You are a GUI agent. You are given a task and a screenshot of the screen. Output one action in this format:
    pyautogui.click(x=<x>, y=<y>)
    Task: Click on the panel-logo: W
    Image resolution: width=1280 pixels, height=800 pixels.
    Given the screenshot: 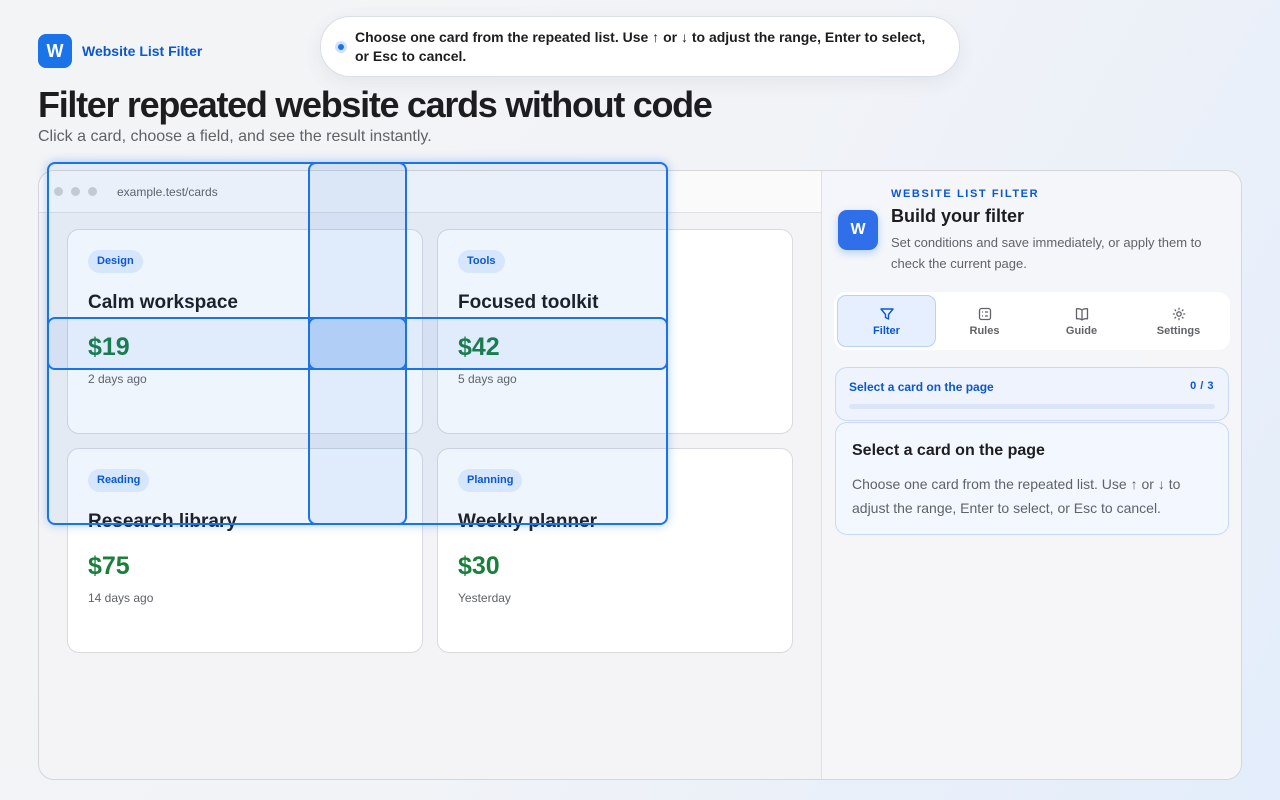 What is the action you would take?
    pyautogui.click(x=858, y=230)
    